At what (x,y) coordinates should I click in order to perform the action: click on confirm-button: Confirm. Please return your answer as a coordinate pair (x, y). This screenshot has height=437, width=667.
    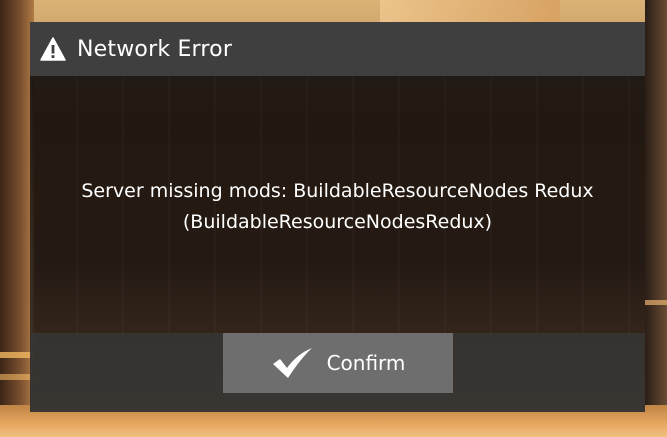
    Looking at the image, I should click on (338, 363).